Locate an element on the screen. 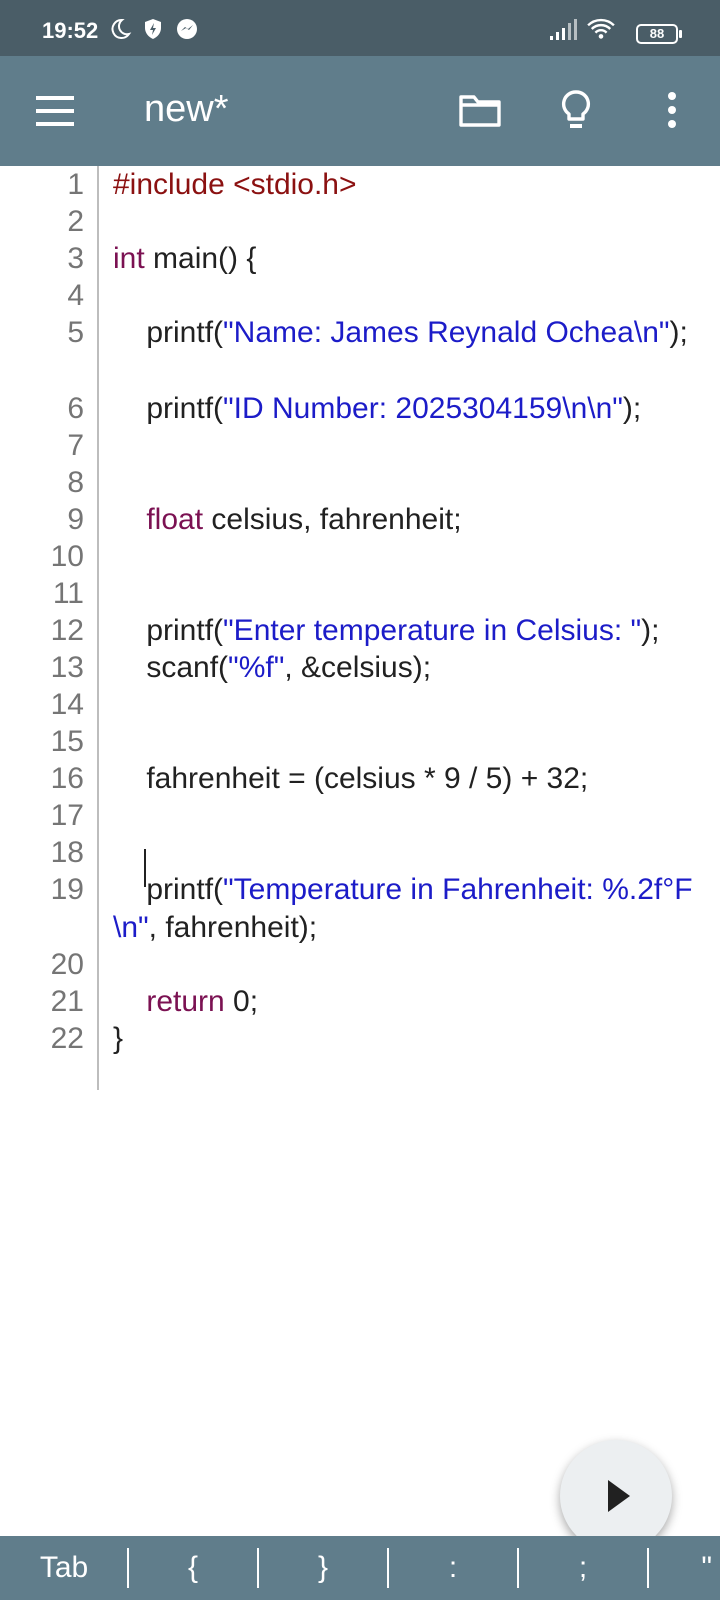  line-number: 22 is located at coordinates (67, 1038).